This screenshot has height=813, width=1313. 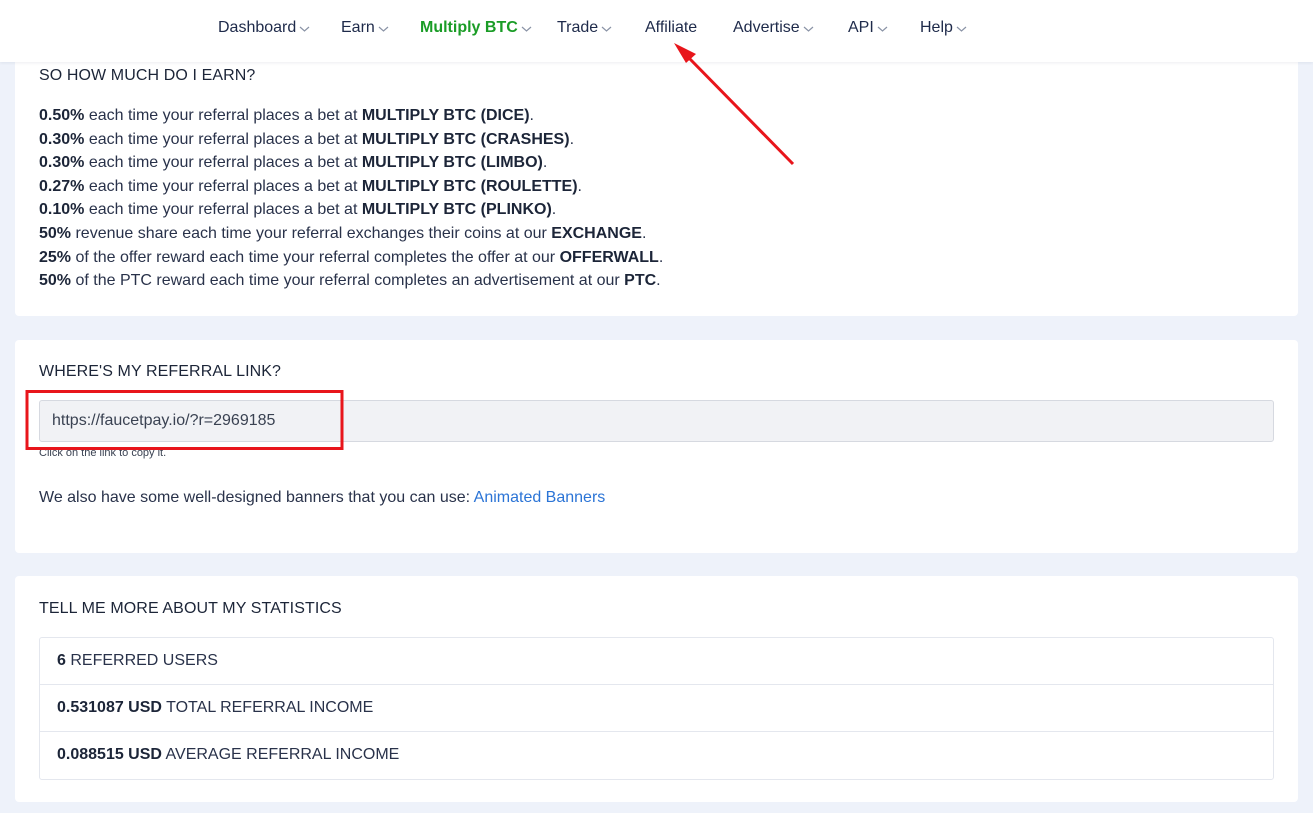 What do you see at coordinates (445, 115) in the screenshot?
I see `earnings-target: MULTIPLY BTC (DICE)` at bounding box center [445, 115].